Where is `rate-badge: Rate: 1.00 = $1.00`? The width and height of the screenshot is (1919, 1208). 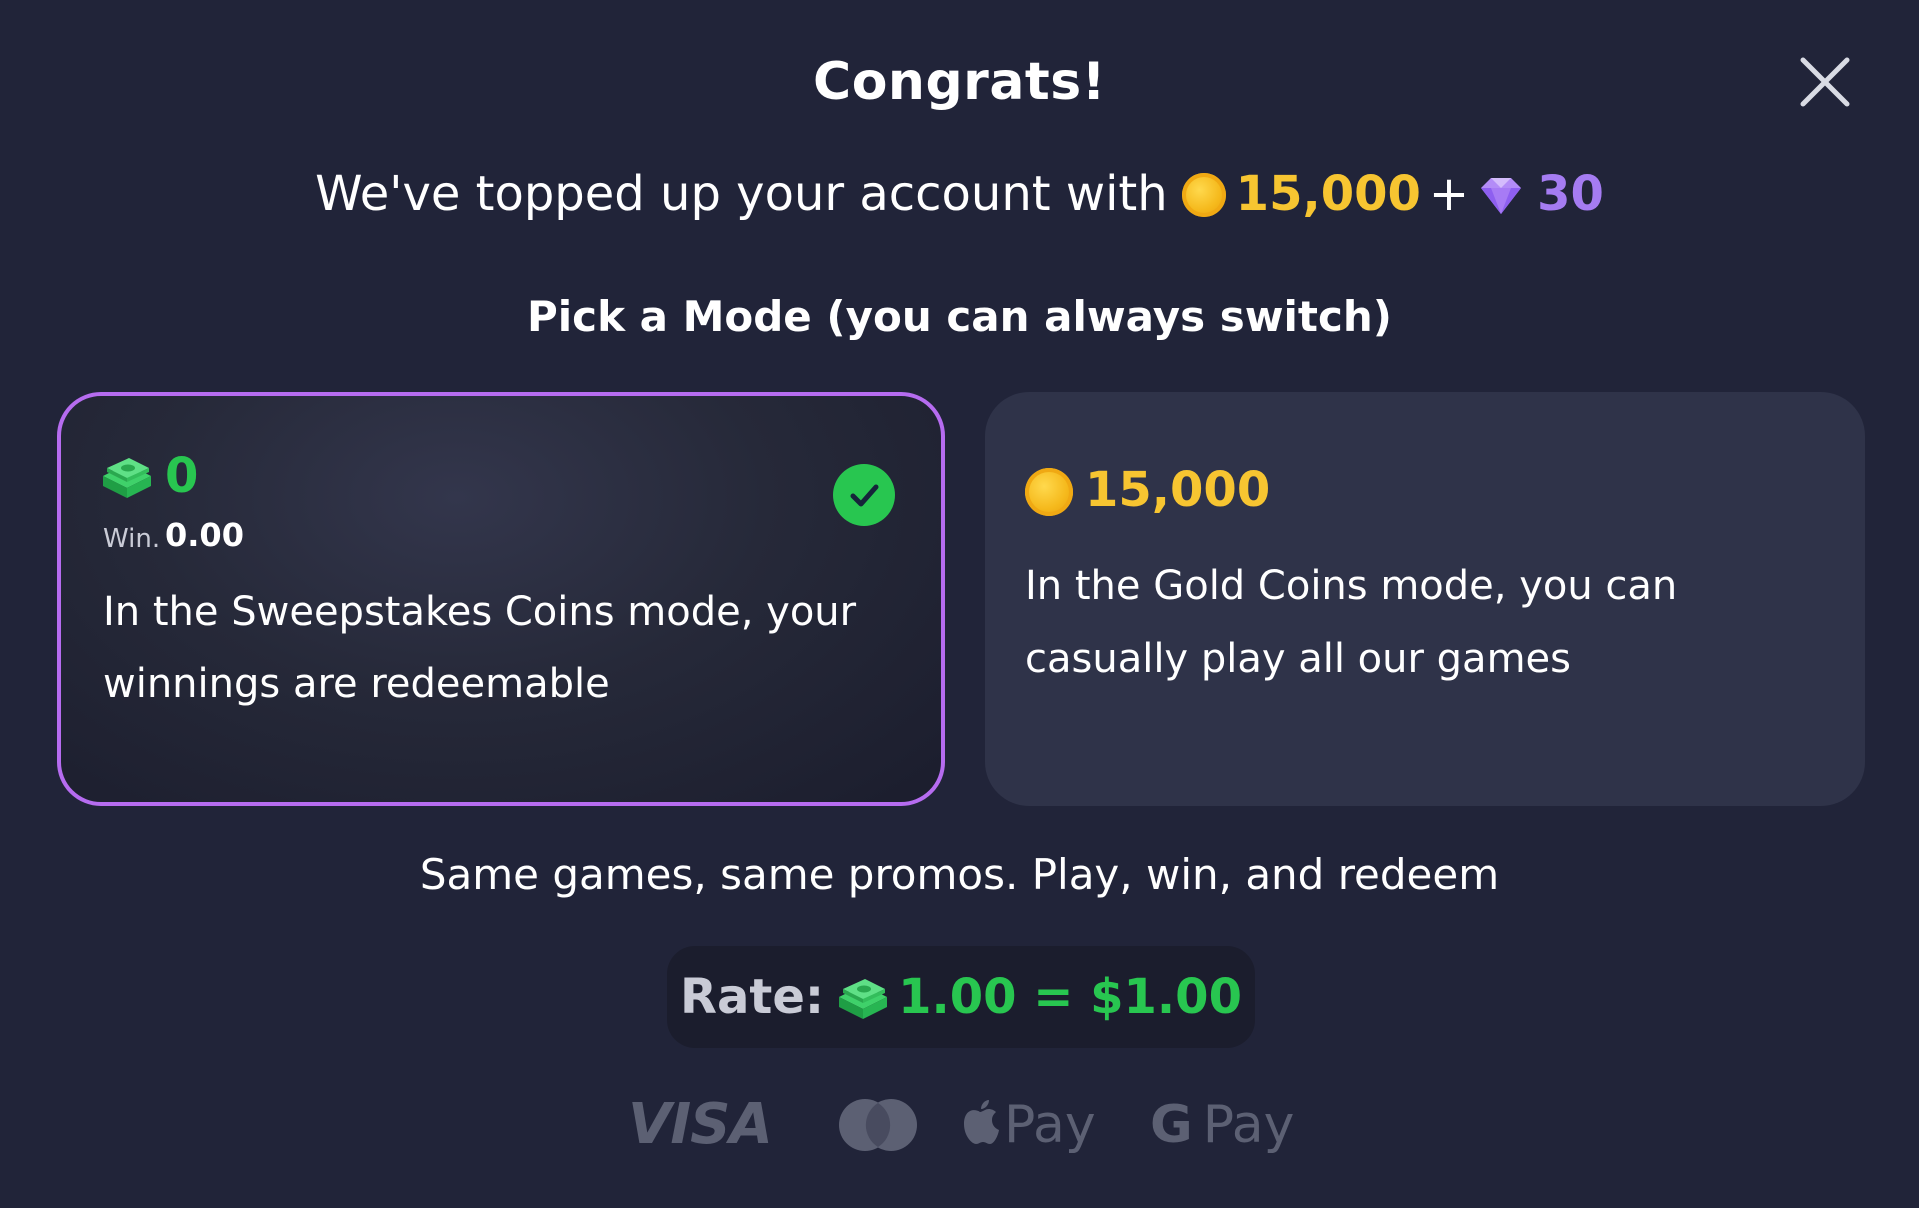 rate-badge: Rate: 1.00 = $1.00 is located at coordinates (961, 997).